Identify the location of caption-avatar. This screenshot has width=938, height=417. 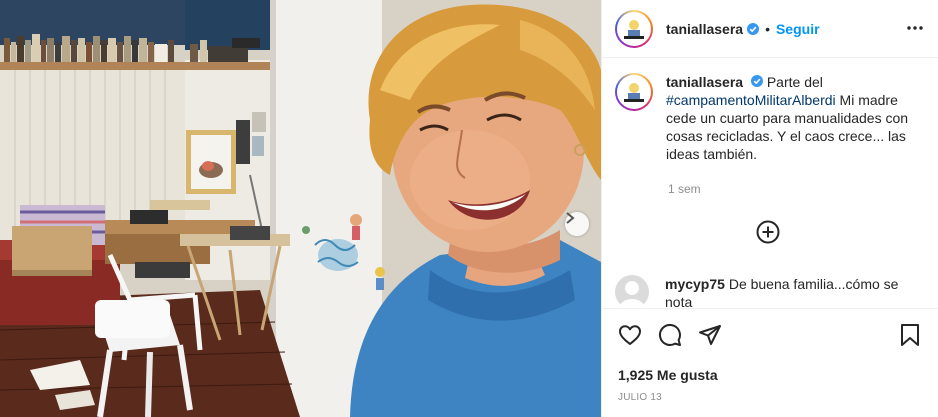
(634, 92).